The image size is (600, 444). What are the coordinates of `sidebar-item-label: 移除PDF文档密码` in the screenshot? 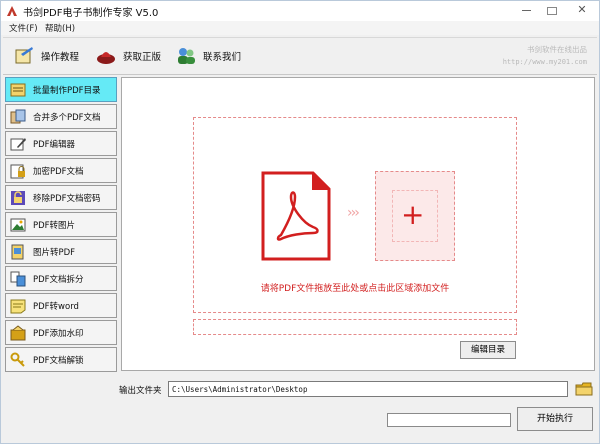 It's located at (67, 198).